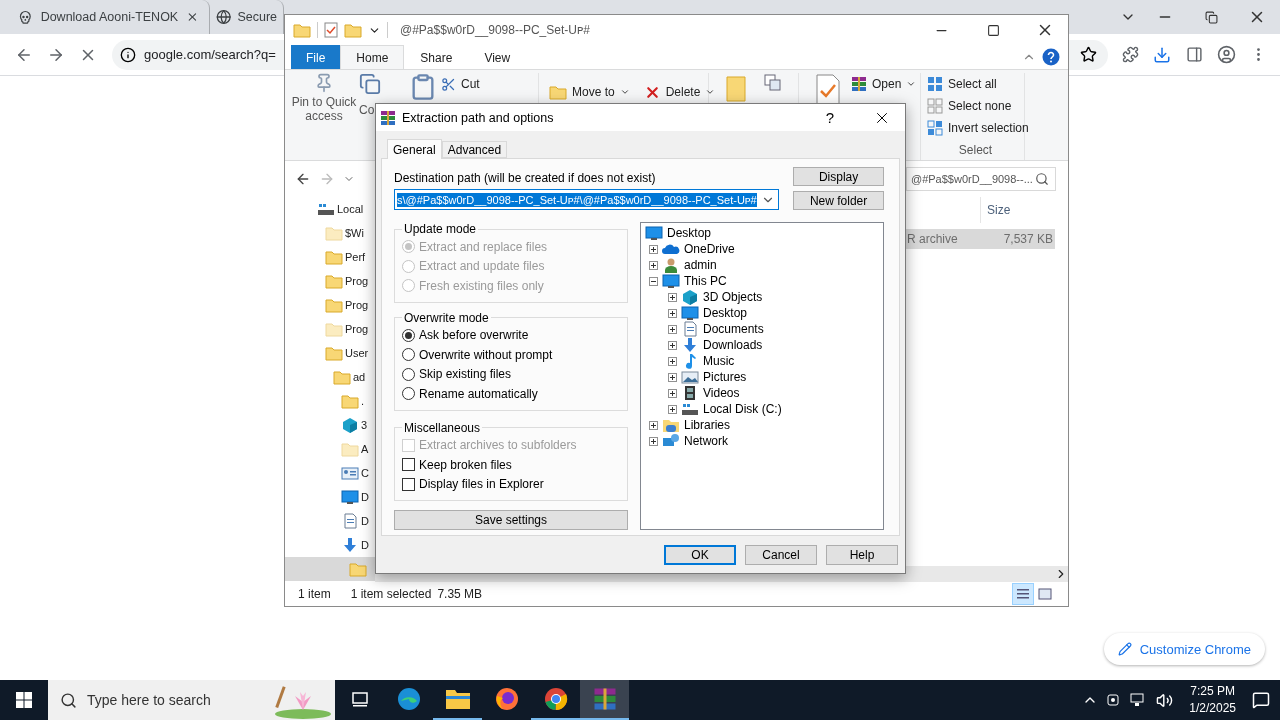 This screenshot has width=1280, height=720. Describe the element at coordinates (838, 200) in the screenshot. I see `side-button: New folder` at that location.